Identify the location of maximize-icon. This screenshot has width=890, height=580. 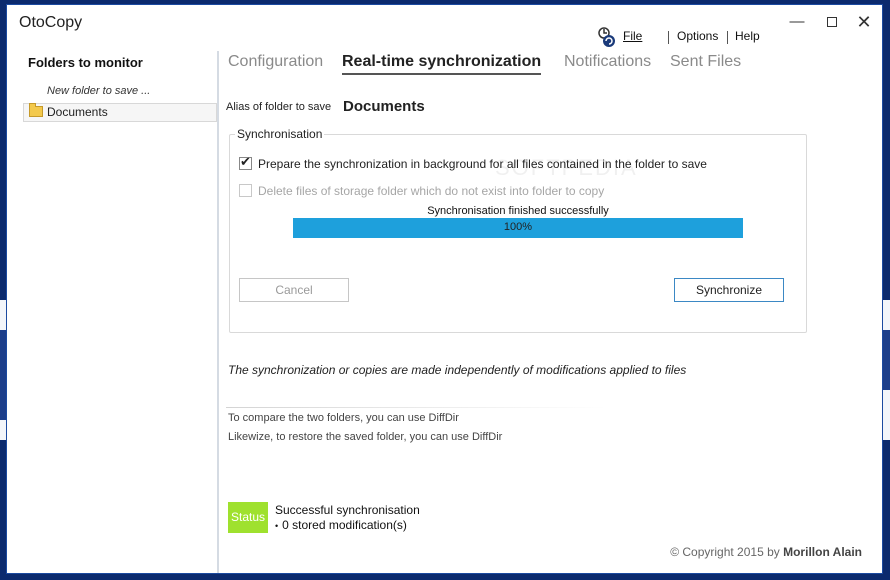
(832, 22).